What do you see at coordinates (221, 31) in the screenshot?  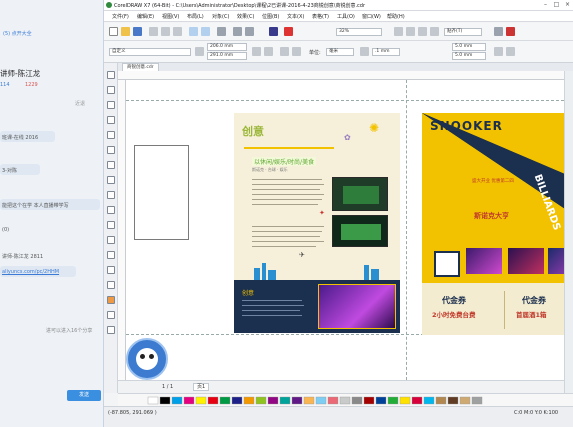 I see `search-icon` at bounding box center [221, 31].